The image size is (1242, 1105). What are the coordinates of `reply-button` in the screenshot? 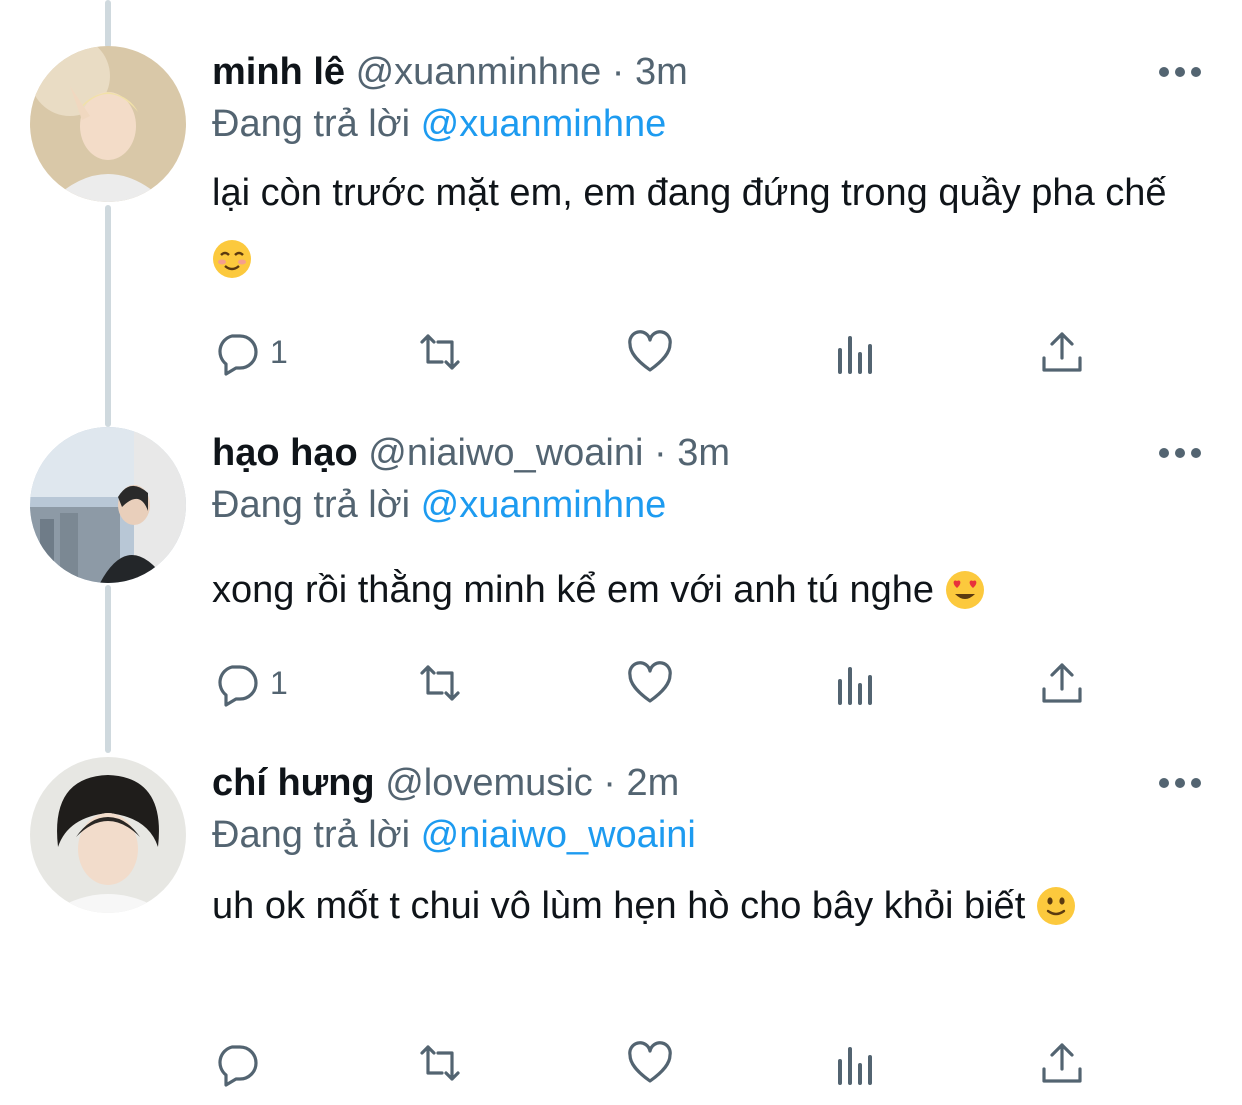 It's located at (241, 1063).